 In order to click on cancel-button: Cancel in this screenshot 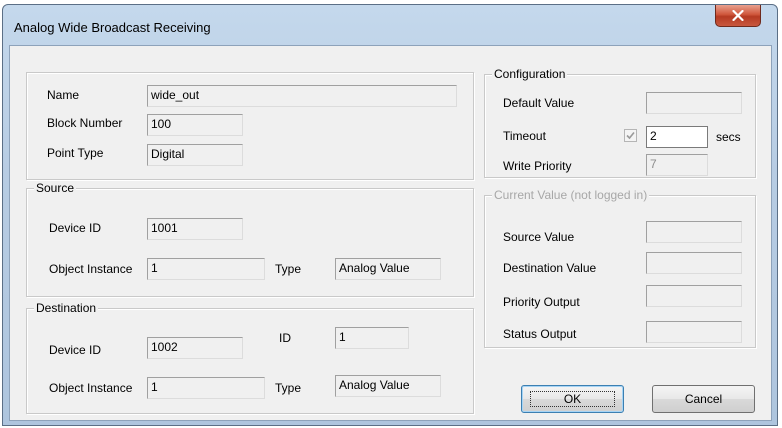, I will do `click(703, 399)`.